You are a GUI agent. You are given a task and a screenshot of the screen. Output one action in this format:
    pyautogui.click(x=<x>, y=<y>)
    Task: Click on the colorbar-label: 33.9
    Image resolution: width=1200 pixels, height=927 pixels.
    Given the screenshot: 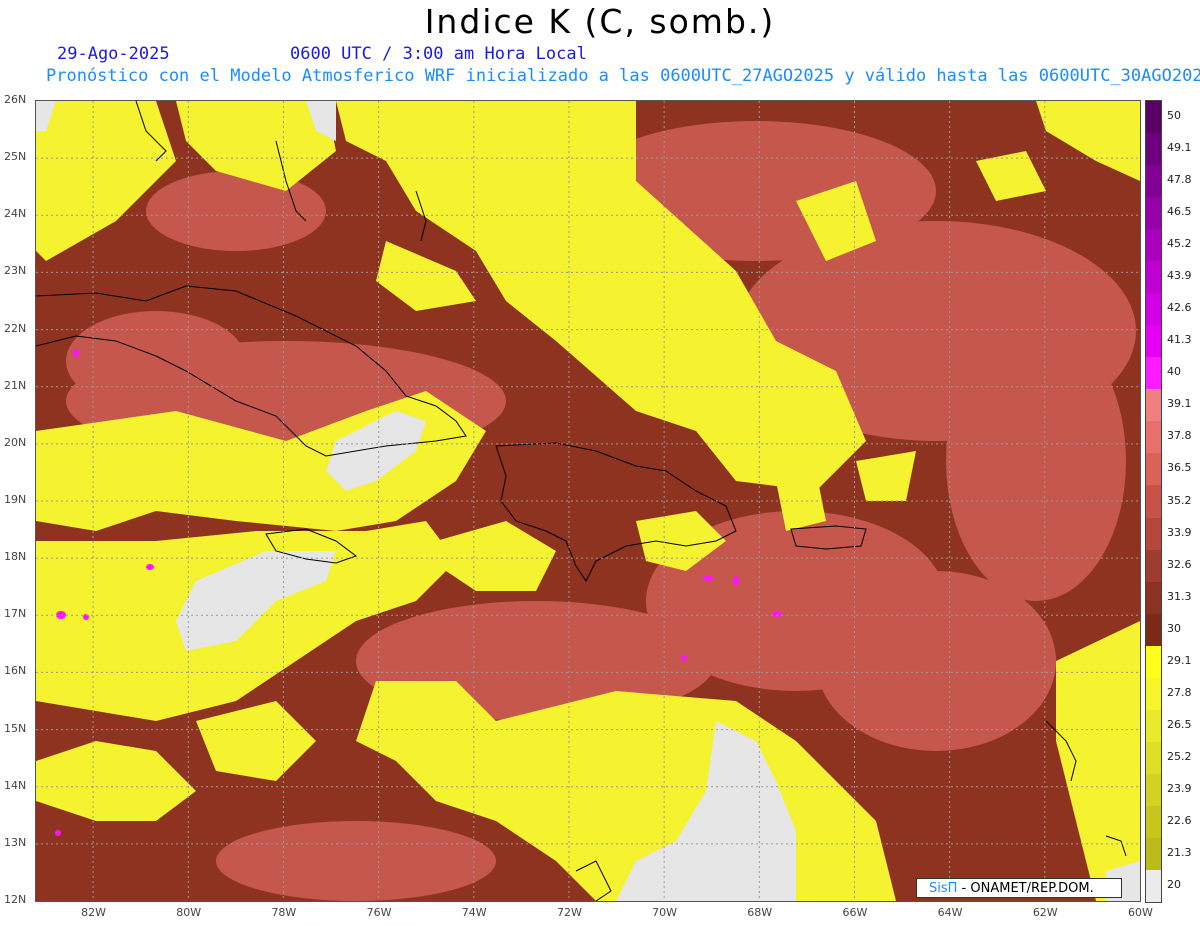 What is the action you would take?
    pyautogui.click(x=1179, y=532)
    